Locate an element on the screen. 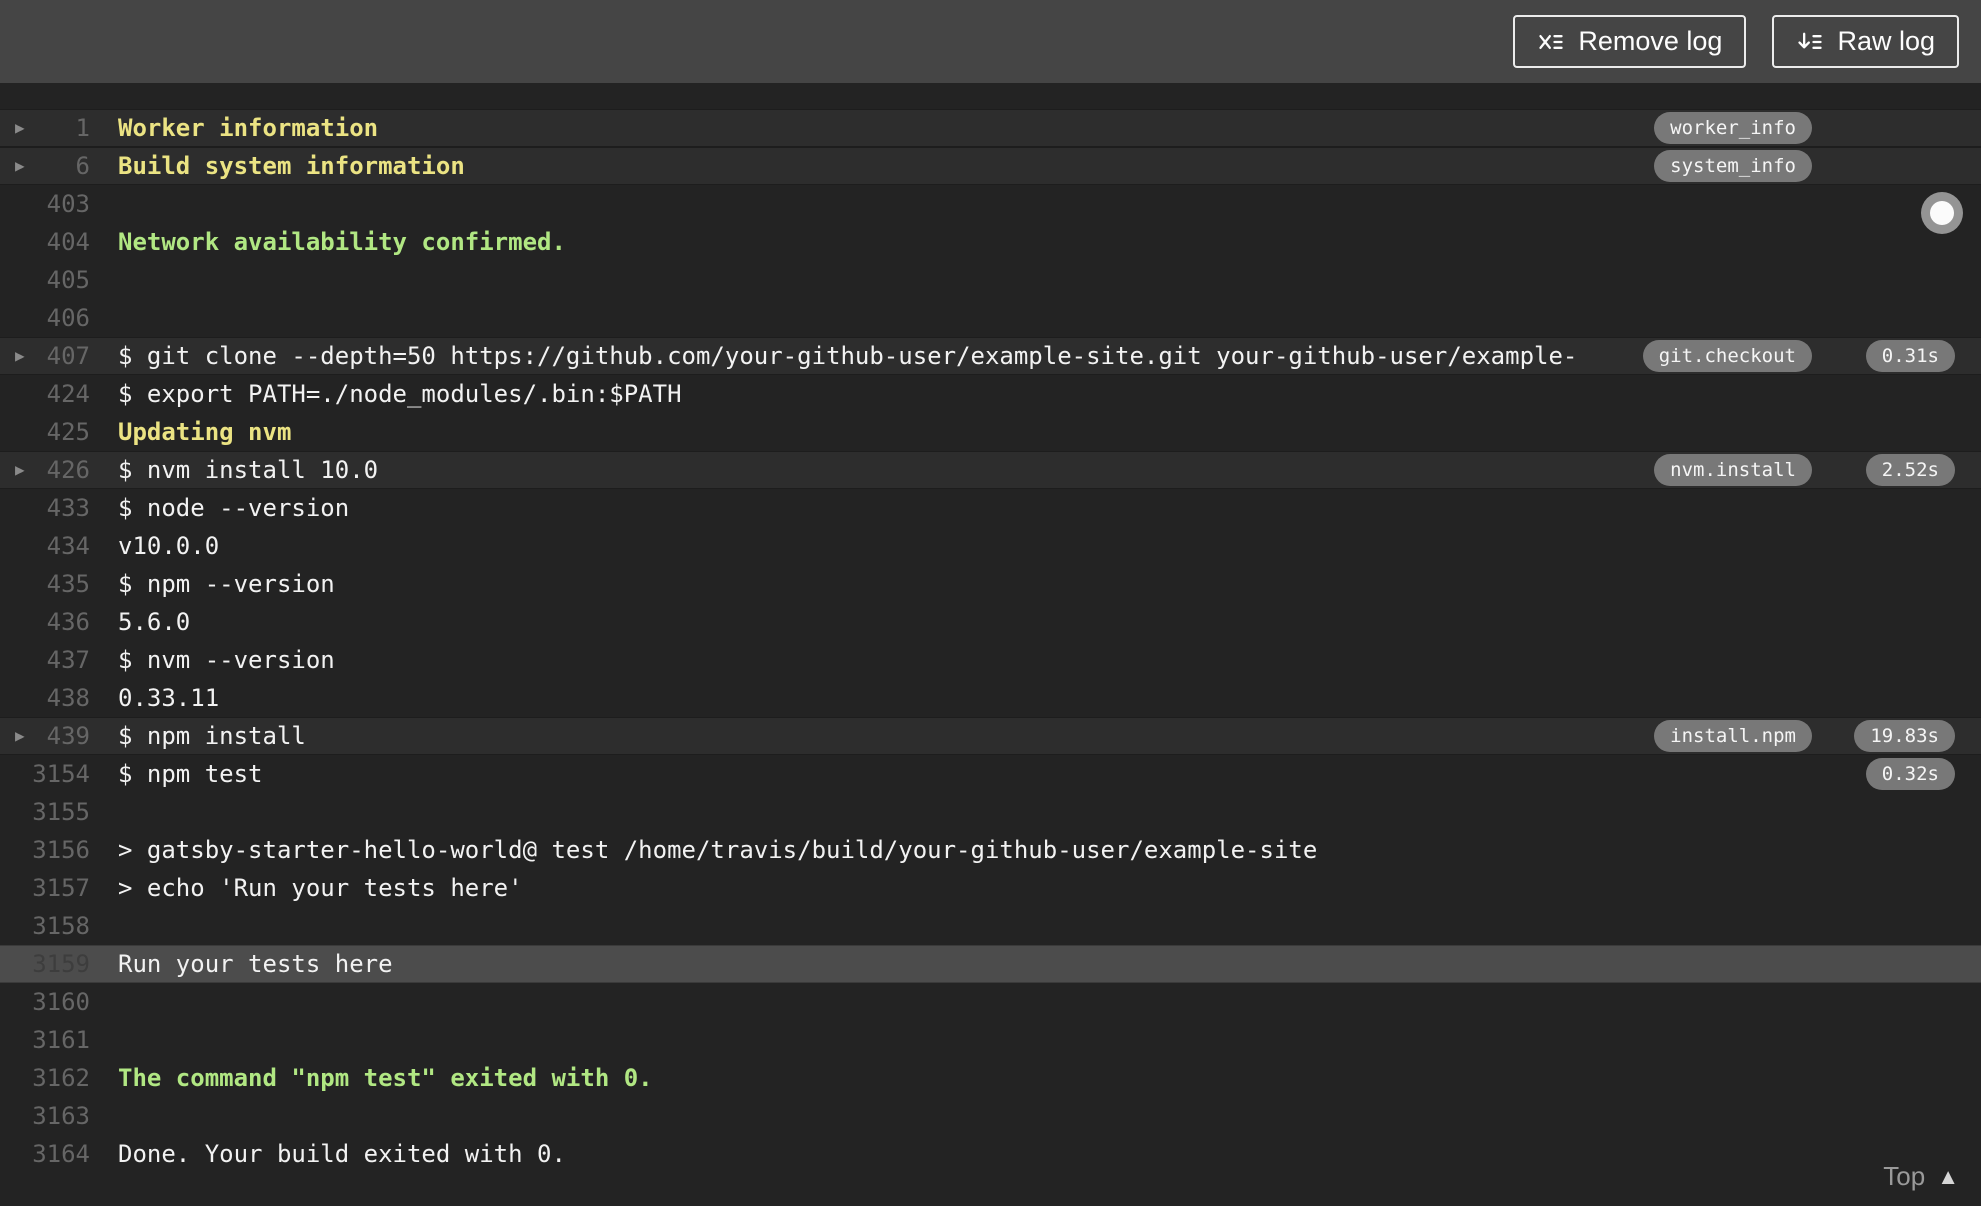 The width and height of the screenshot is (1981, 1206). line-text: > echo 'Run your tests here' is located at coordinates (320, 888).